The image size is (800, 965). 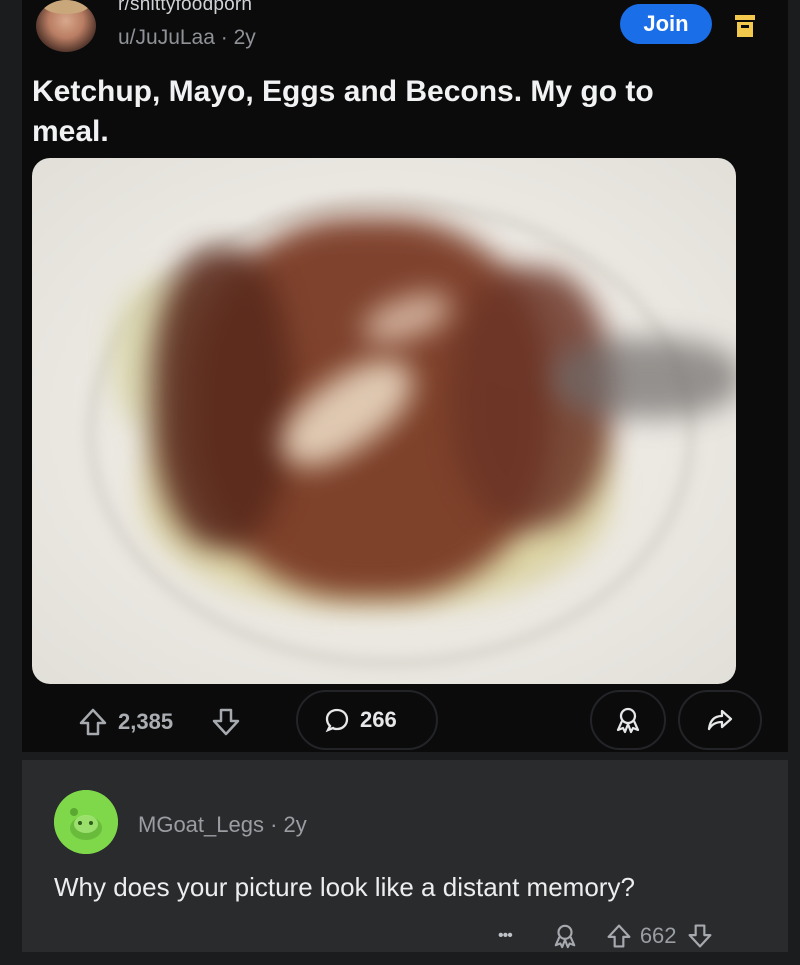 I want to click on comment-footer: ••• 662, so click(x=605, y=936).